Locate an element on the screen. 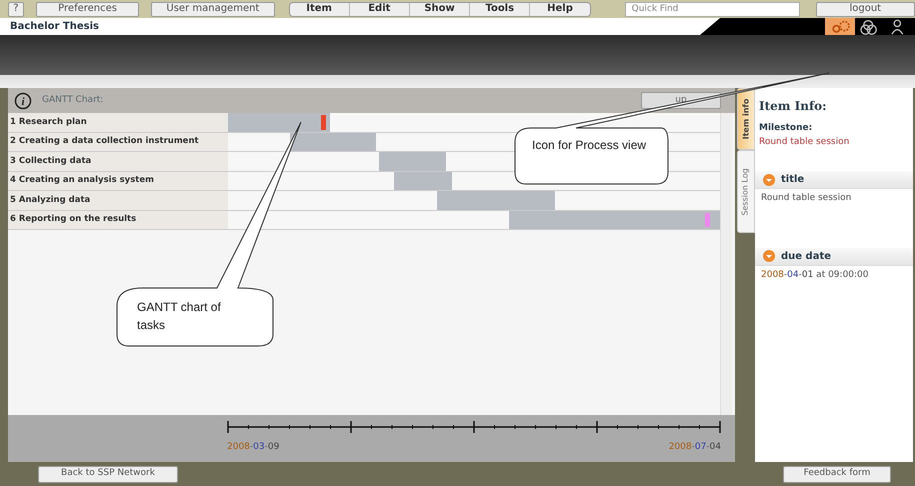 The height and width of the screenshot is (486, 915). task-label: 6 Reporting on the results is located at coordinates (118, 219).